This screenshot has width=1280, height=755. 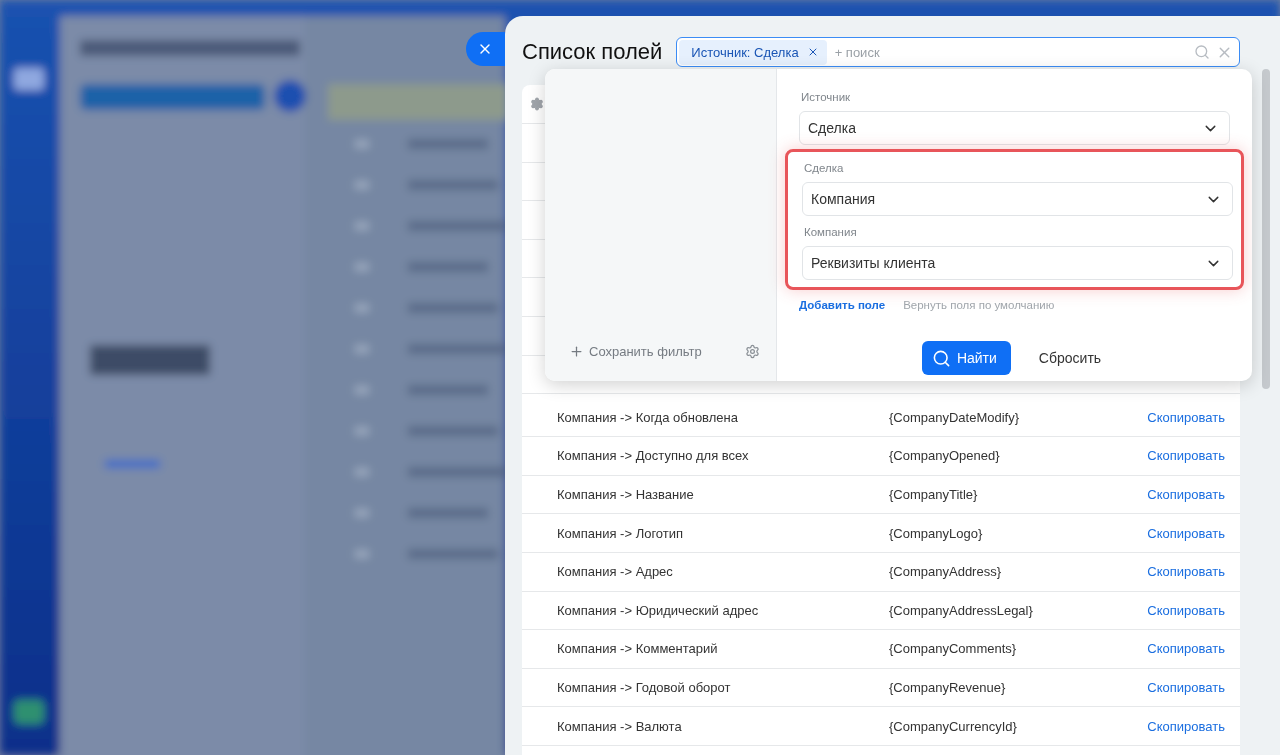 I want to click on close-button, so click(x=485, y=49).